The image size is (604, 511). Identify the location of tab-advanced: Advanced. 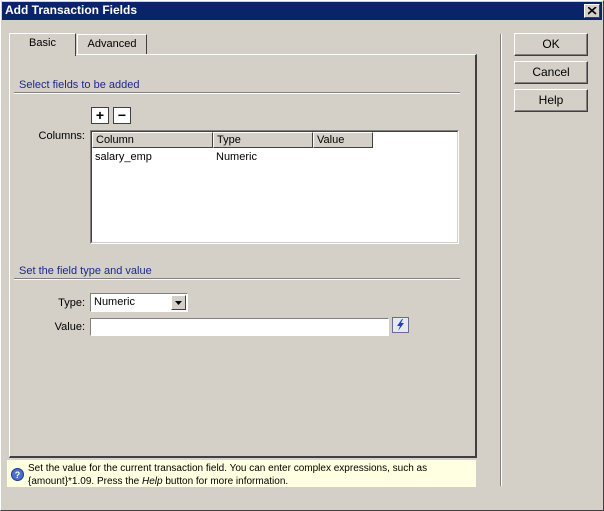
(112, 44).